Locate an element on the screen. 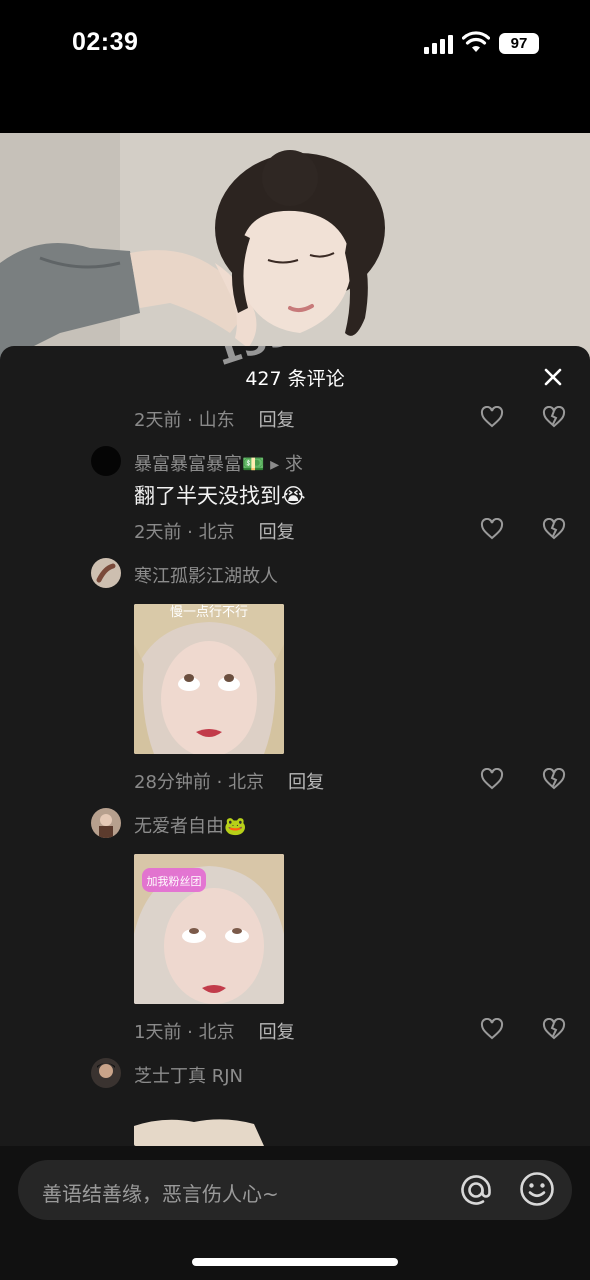 This screenshot has height=1280, width=590. comment-meta: 28分钟前 · 北京 回复 is located at coordinates (229, 781).